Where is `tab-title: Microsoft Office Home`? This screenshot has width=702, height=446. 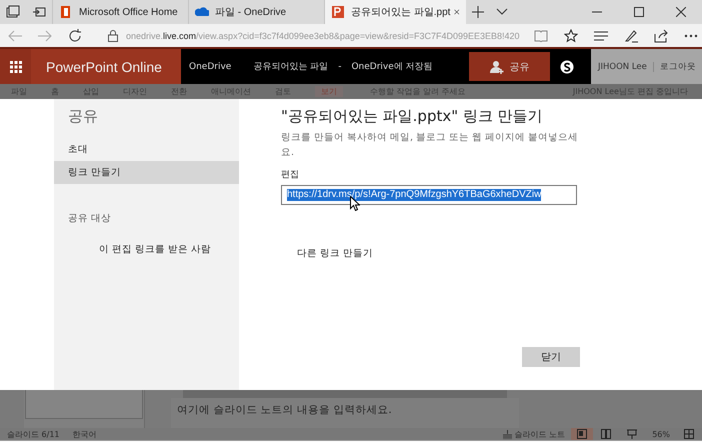
tab-title: Microsoft Office Home is located at coordinates (128, 12).